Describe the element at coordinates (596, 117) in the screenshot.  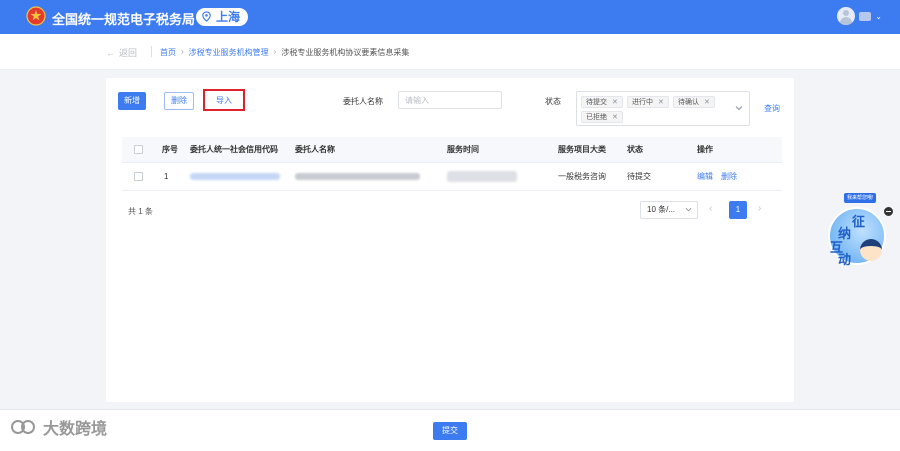
I see `status-tag-label: 已拒绝` at that location.